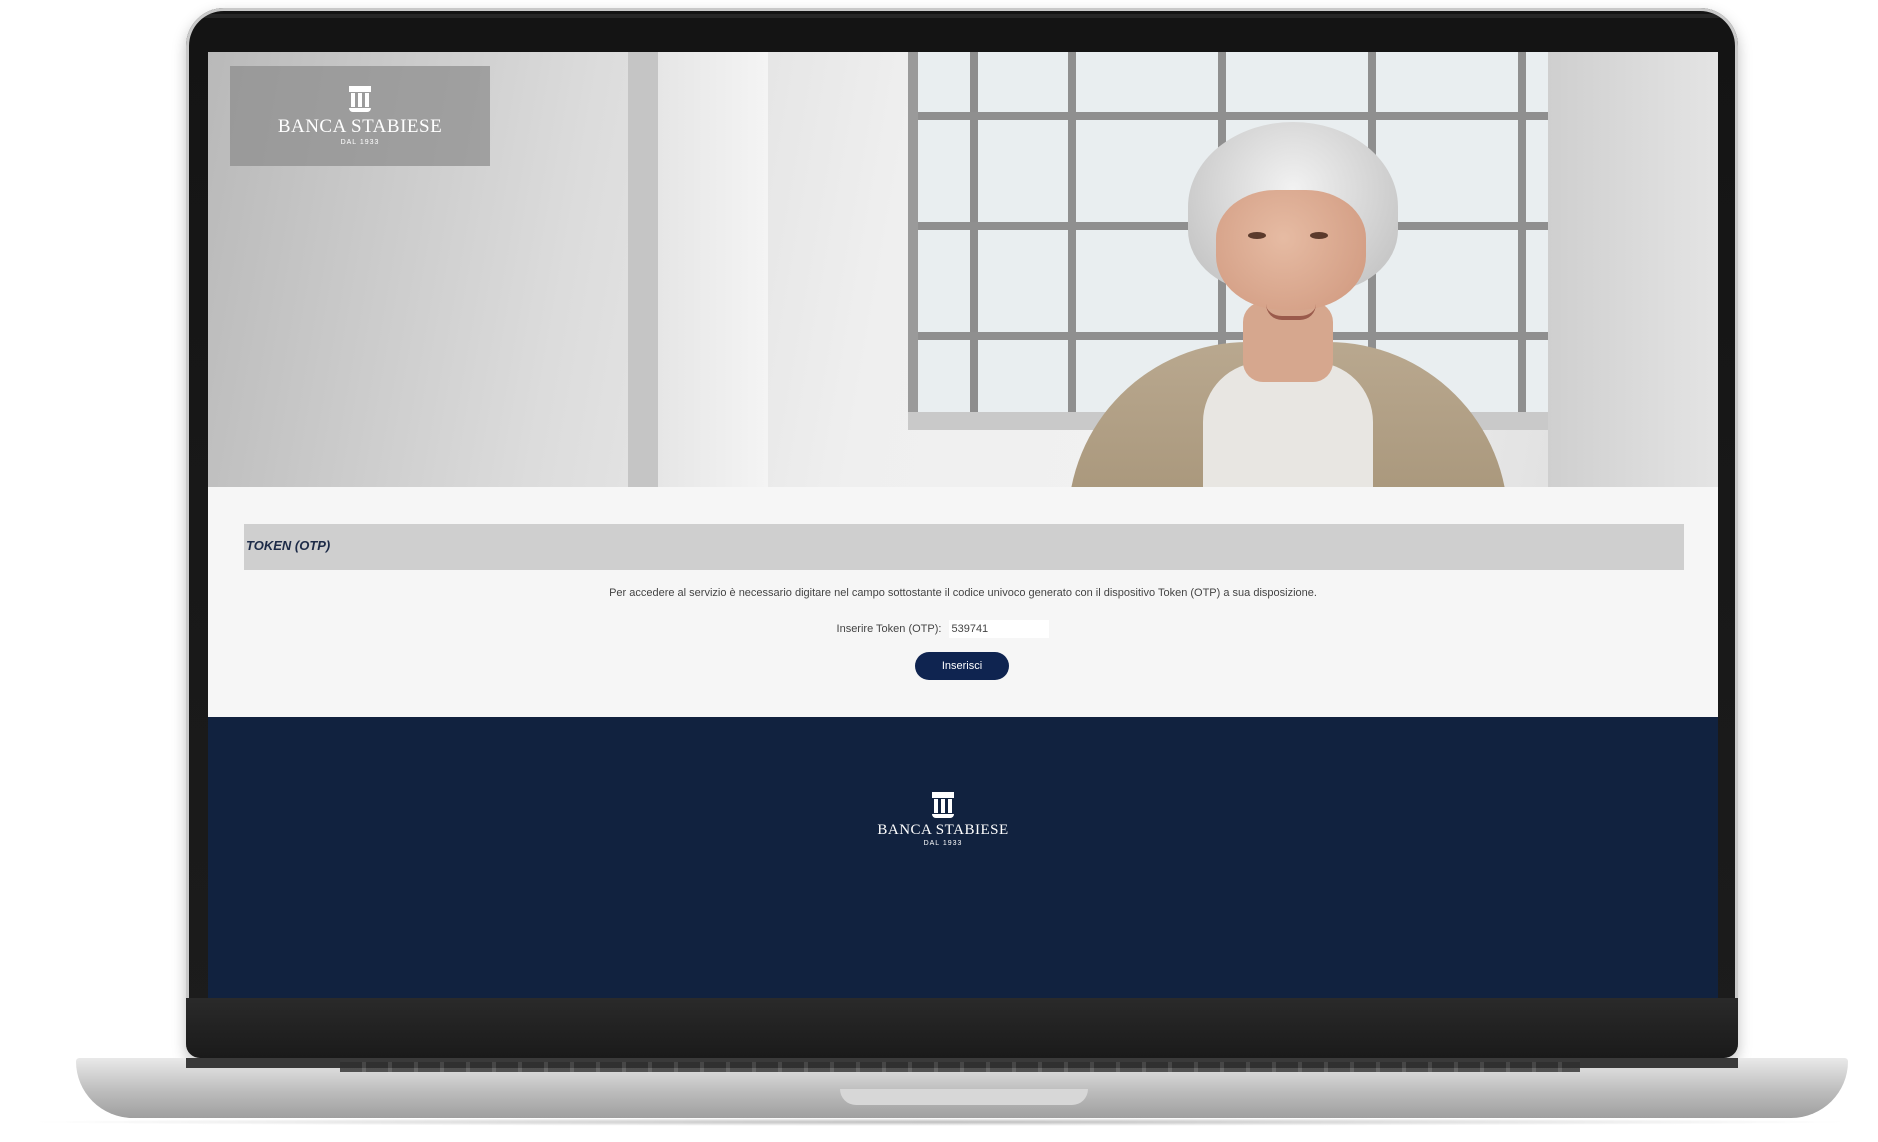 The height and width of the screenshot is (1142, 1878). What do you see at coordinates (943, 843) in the screenshot?
I see `footer-logo-since: DAL 1933` at bounding box center [943, 843].